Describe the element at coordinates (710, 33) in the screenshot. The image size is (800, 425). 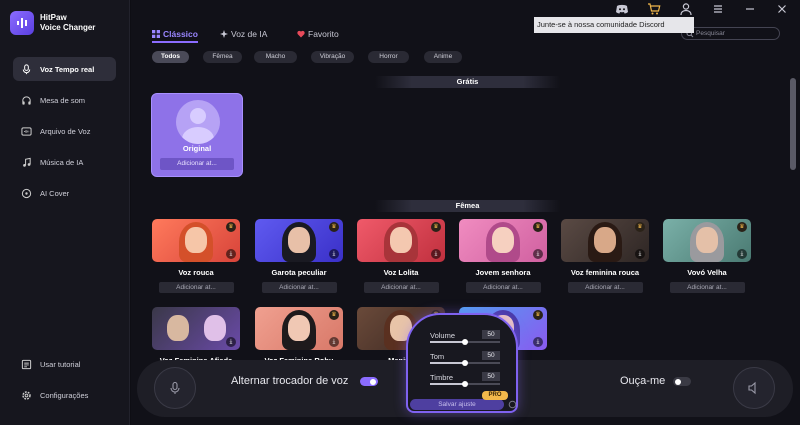
I see `search-placeholder: Pesquisar` at that location.